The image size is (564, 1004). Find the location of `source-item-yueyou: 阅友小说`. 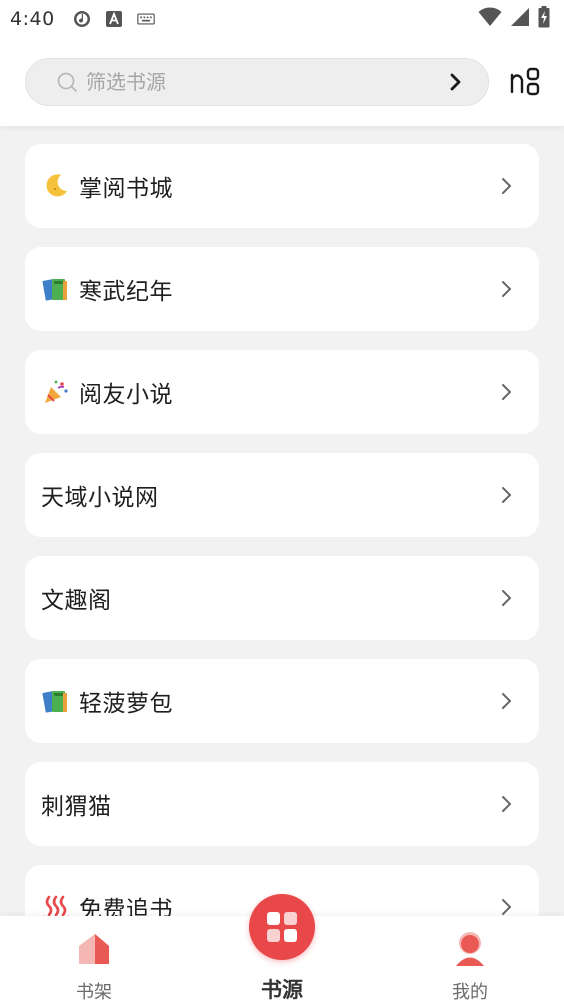

source-item-yueyou: 阅友小说 is located at coordinates (282, 392).